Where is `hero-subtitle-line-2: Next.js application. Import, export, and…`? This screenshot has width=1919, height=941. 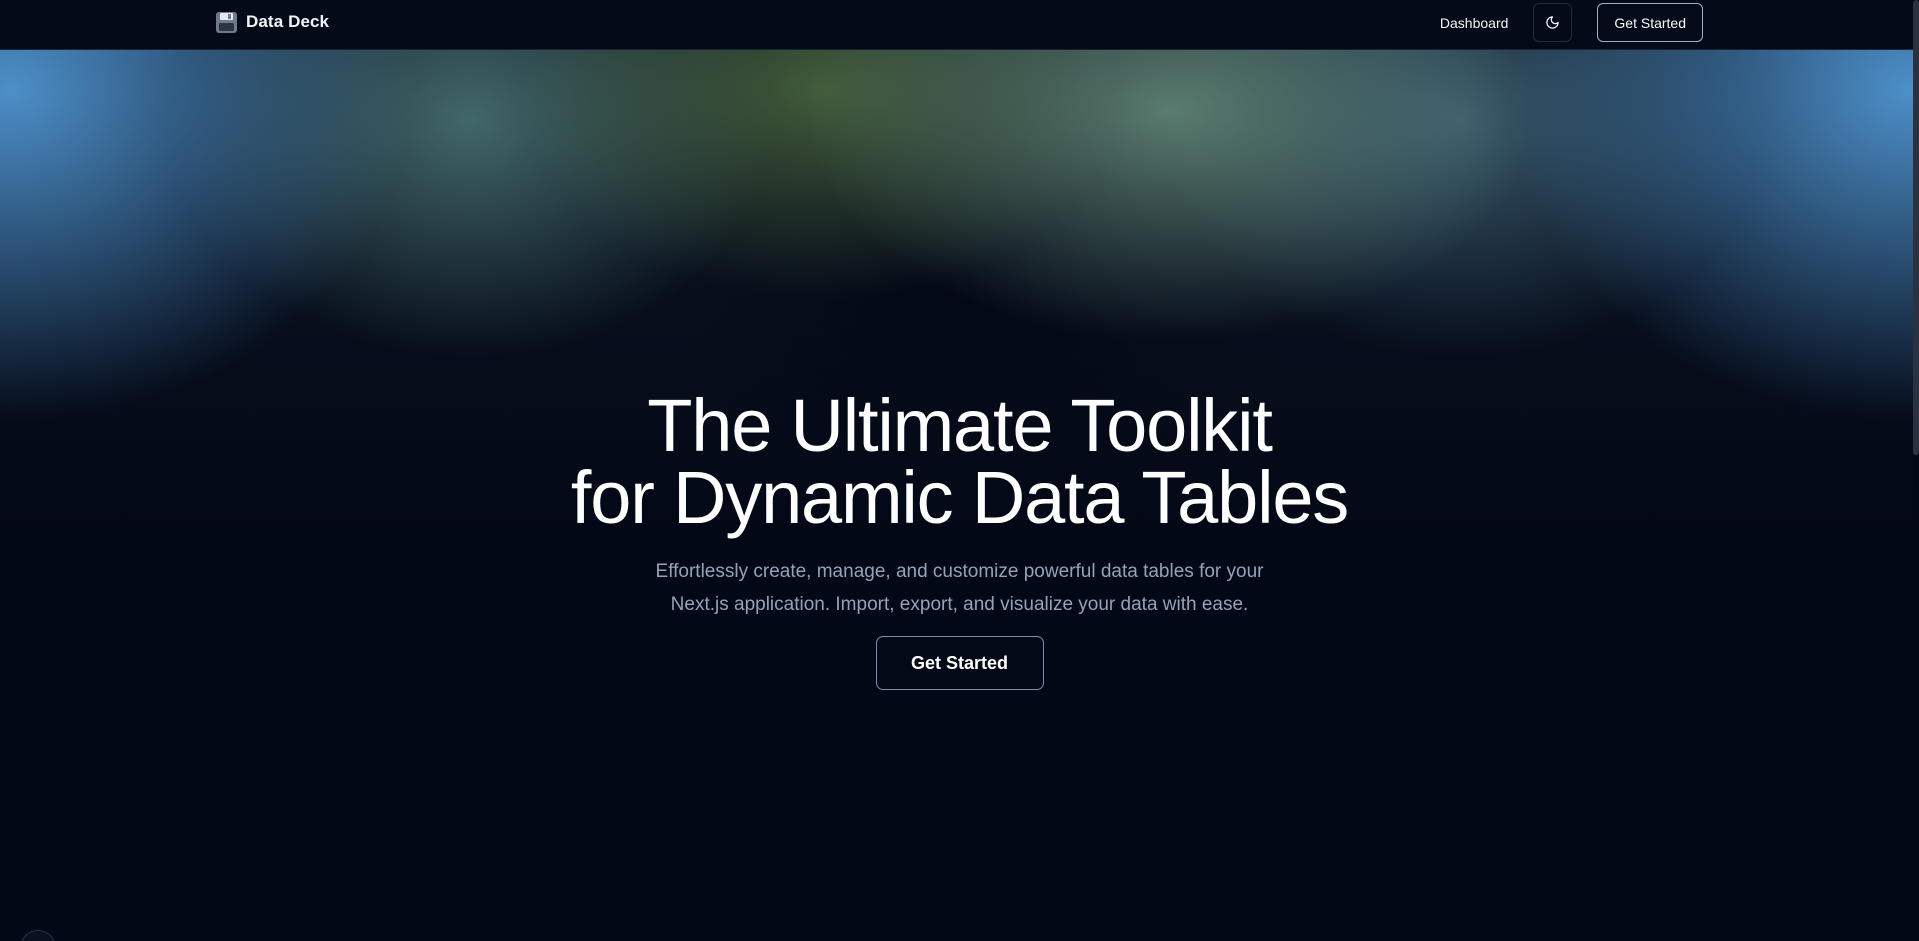
hero-subtitle-line-2: Next.js application. Import, export, and… is located at coordinates (959, 604).